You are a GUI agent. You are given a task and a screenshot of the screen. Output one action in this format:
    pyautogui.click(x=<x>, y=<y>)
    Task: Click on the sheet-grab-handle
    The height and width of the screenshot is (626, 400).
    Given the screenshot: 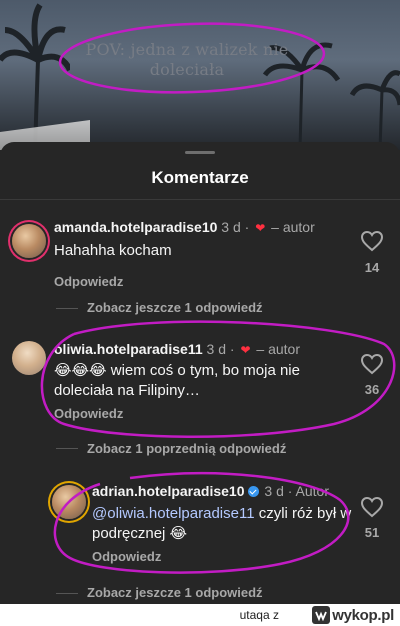 What is the action you would take?
    pyautogui.click(x=200, y=152)
    